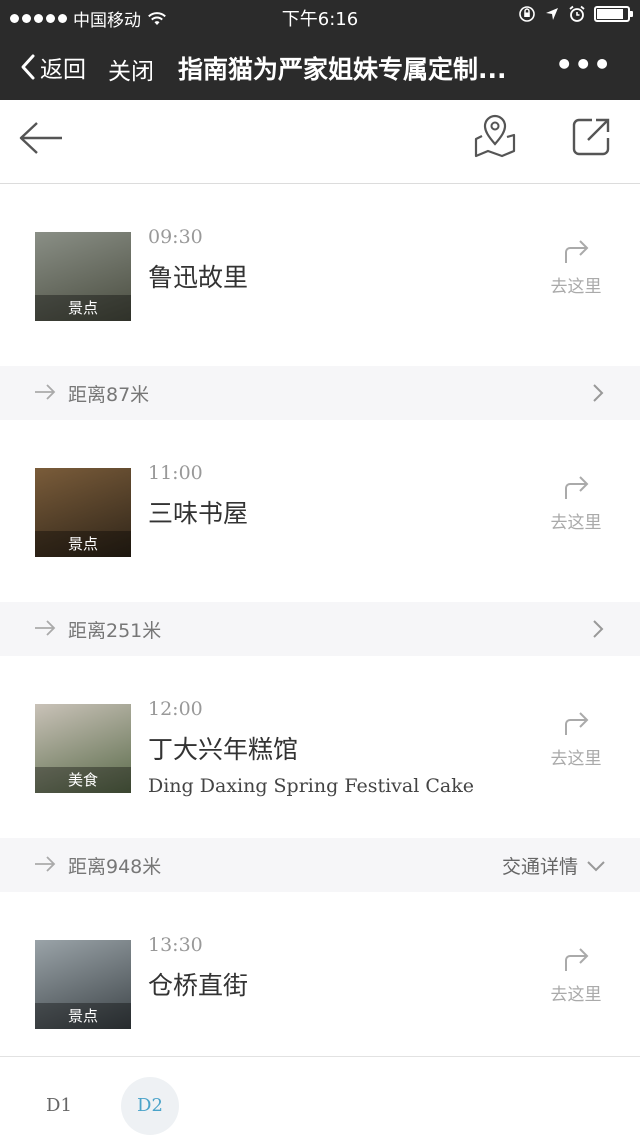 This screenshot has width=640, height=1138. What do you see at coordinates (311, 786) in the screenshot?
I see `stop-name-english: Ding Daxing Spring Festival Cake` at bounding box center [311, 786].